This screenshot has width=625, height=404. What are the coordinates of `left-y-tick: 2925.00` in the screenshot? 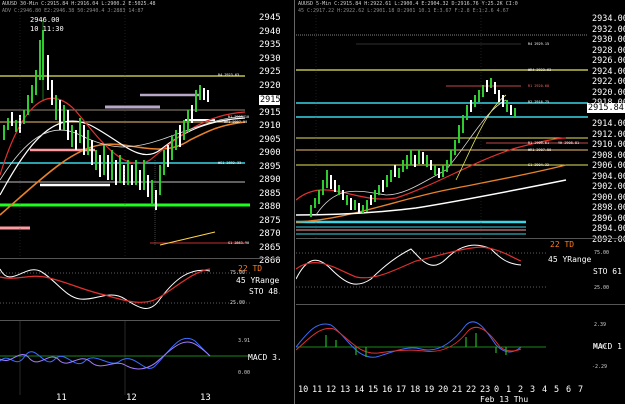 It's located at (269, 72).